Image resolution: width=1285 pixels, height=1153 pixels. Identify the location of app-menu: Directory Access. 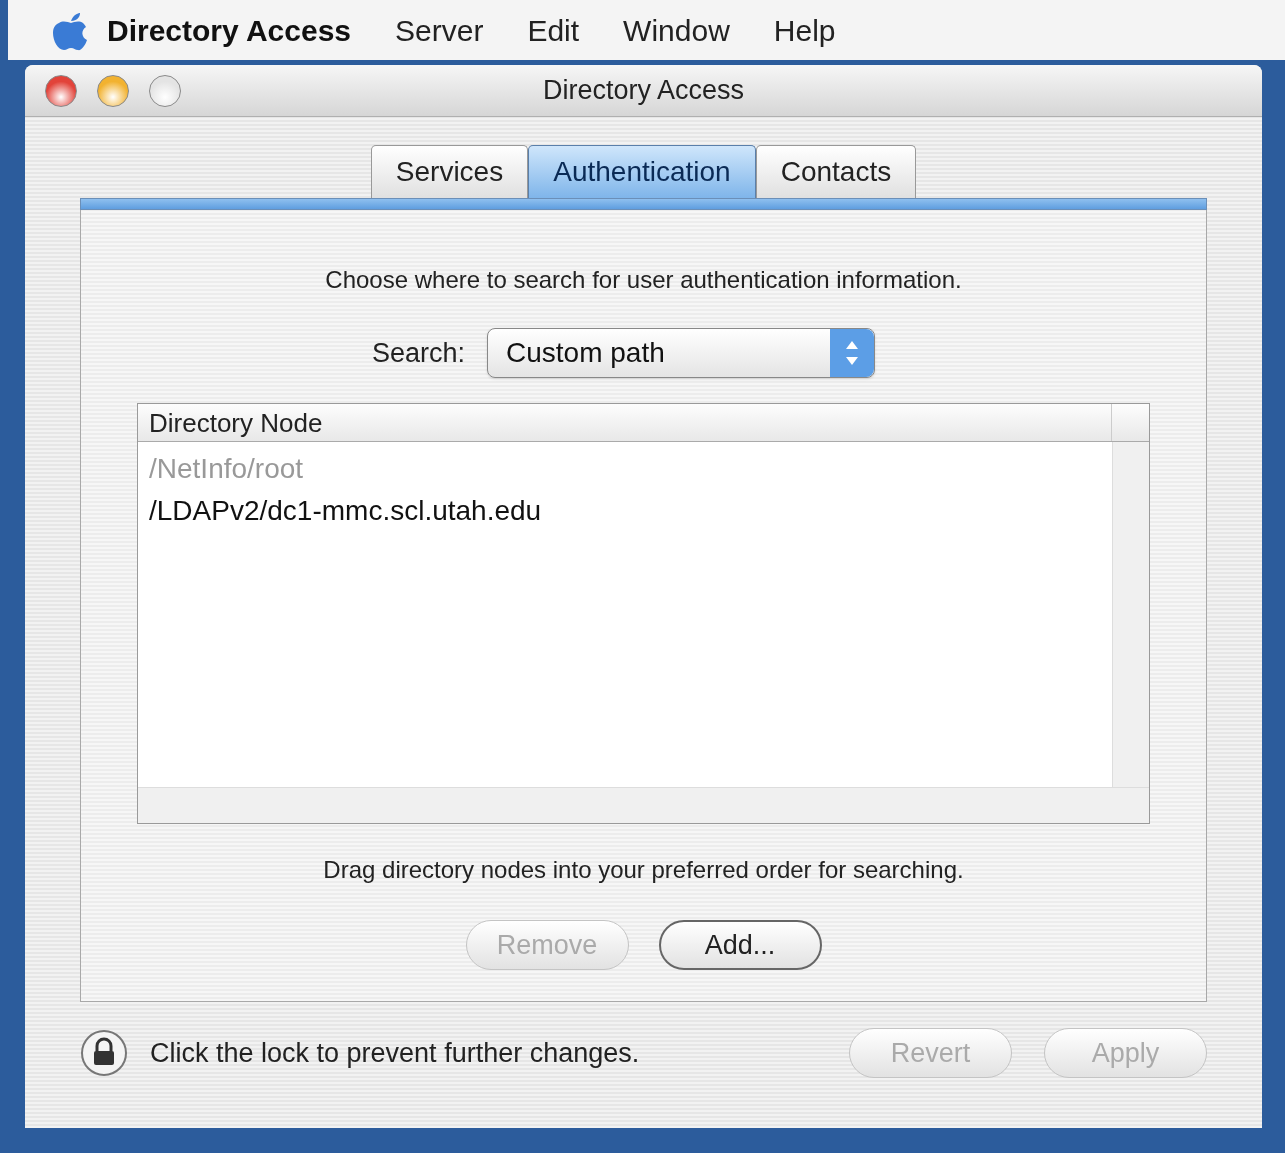
(229, 30).